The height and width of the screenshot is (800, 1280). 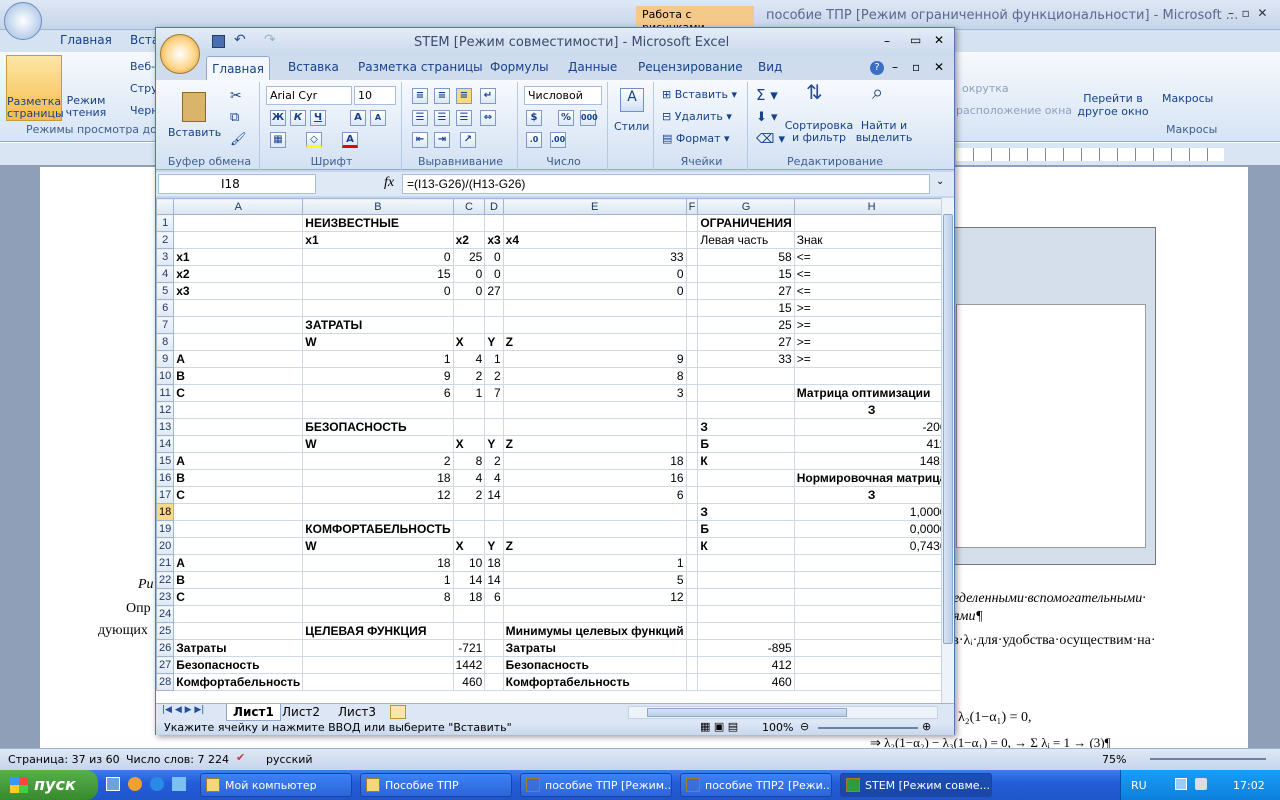 I want to click on row-header: 11, so click(x=165, y=393).